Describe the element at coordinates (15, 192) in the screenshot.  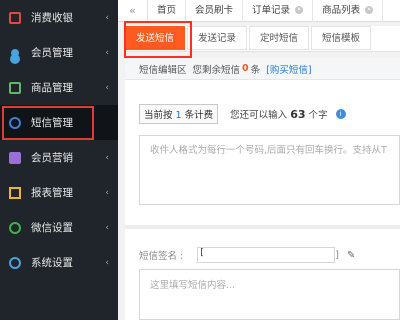
I see `report-icon` at that location.